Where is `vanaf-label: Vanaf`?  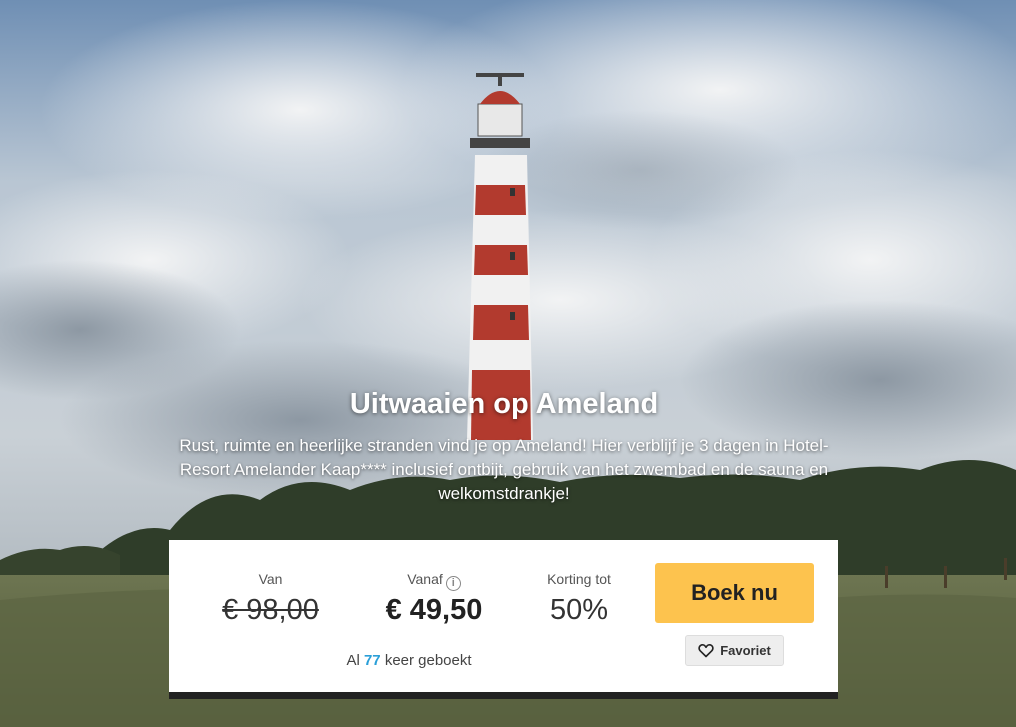
vanaf-label: Vanaf is located at coordinates (425, 579).